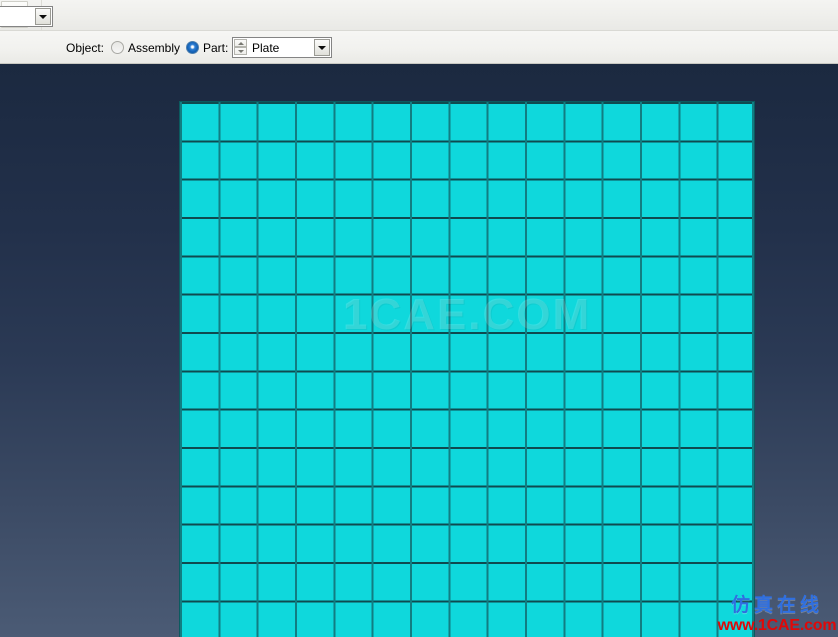 The width and height of the screenshot is (838, 637). Describe the element at coordinates (240, 43) in the screenshot. I see `spinner-up-icon` at that location.